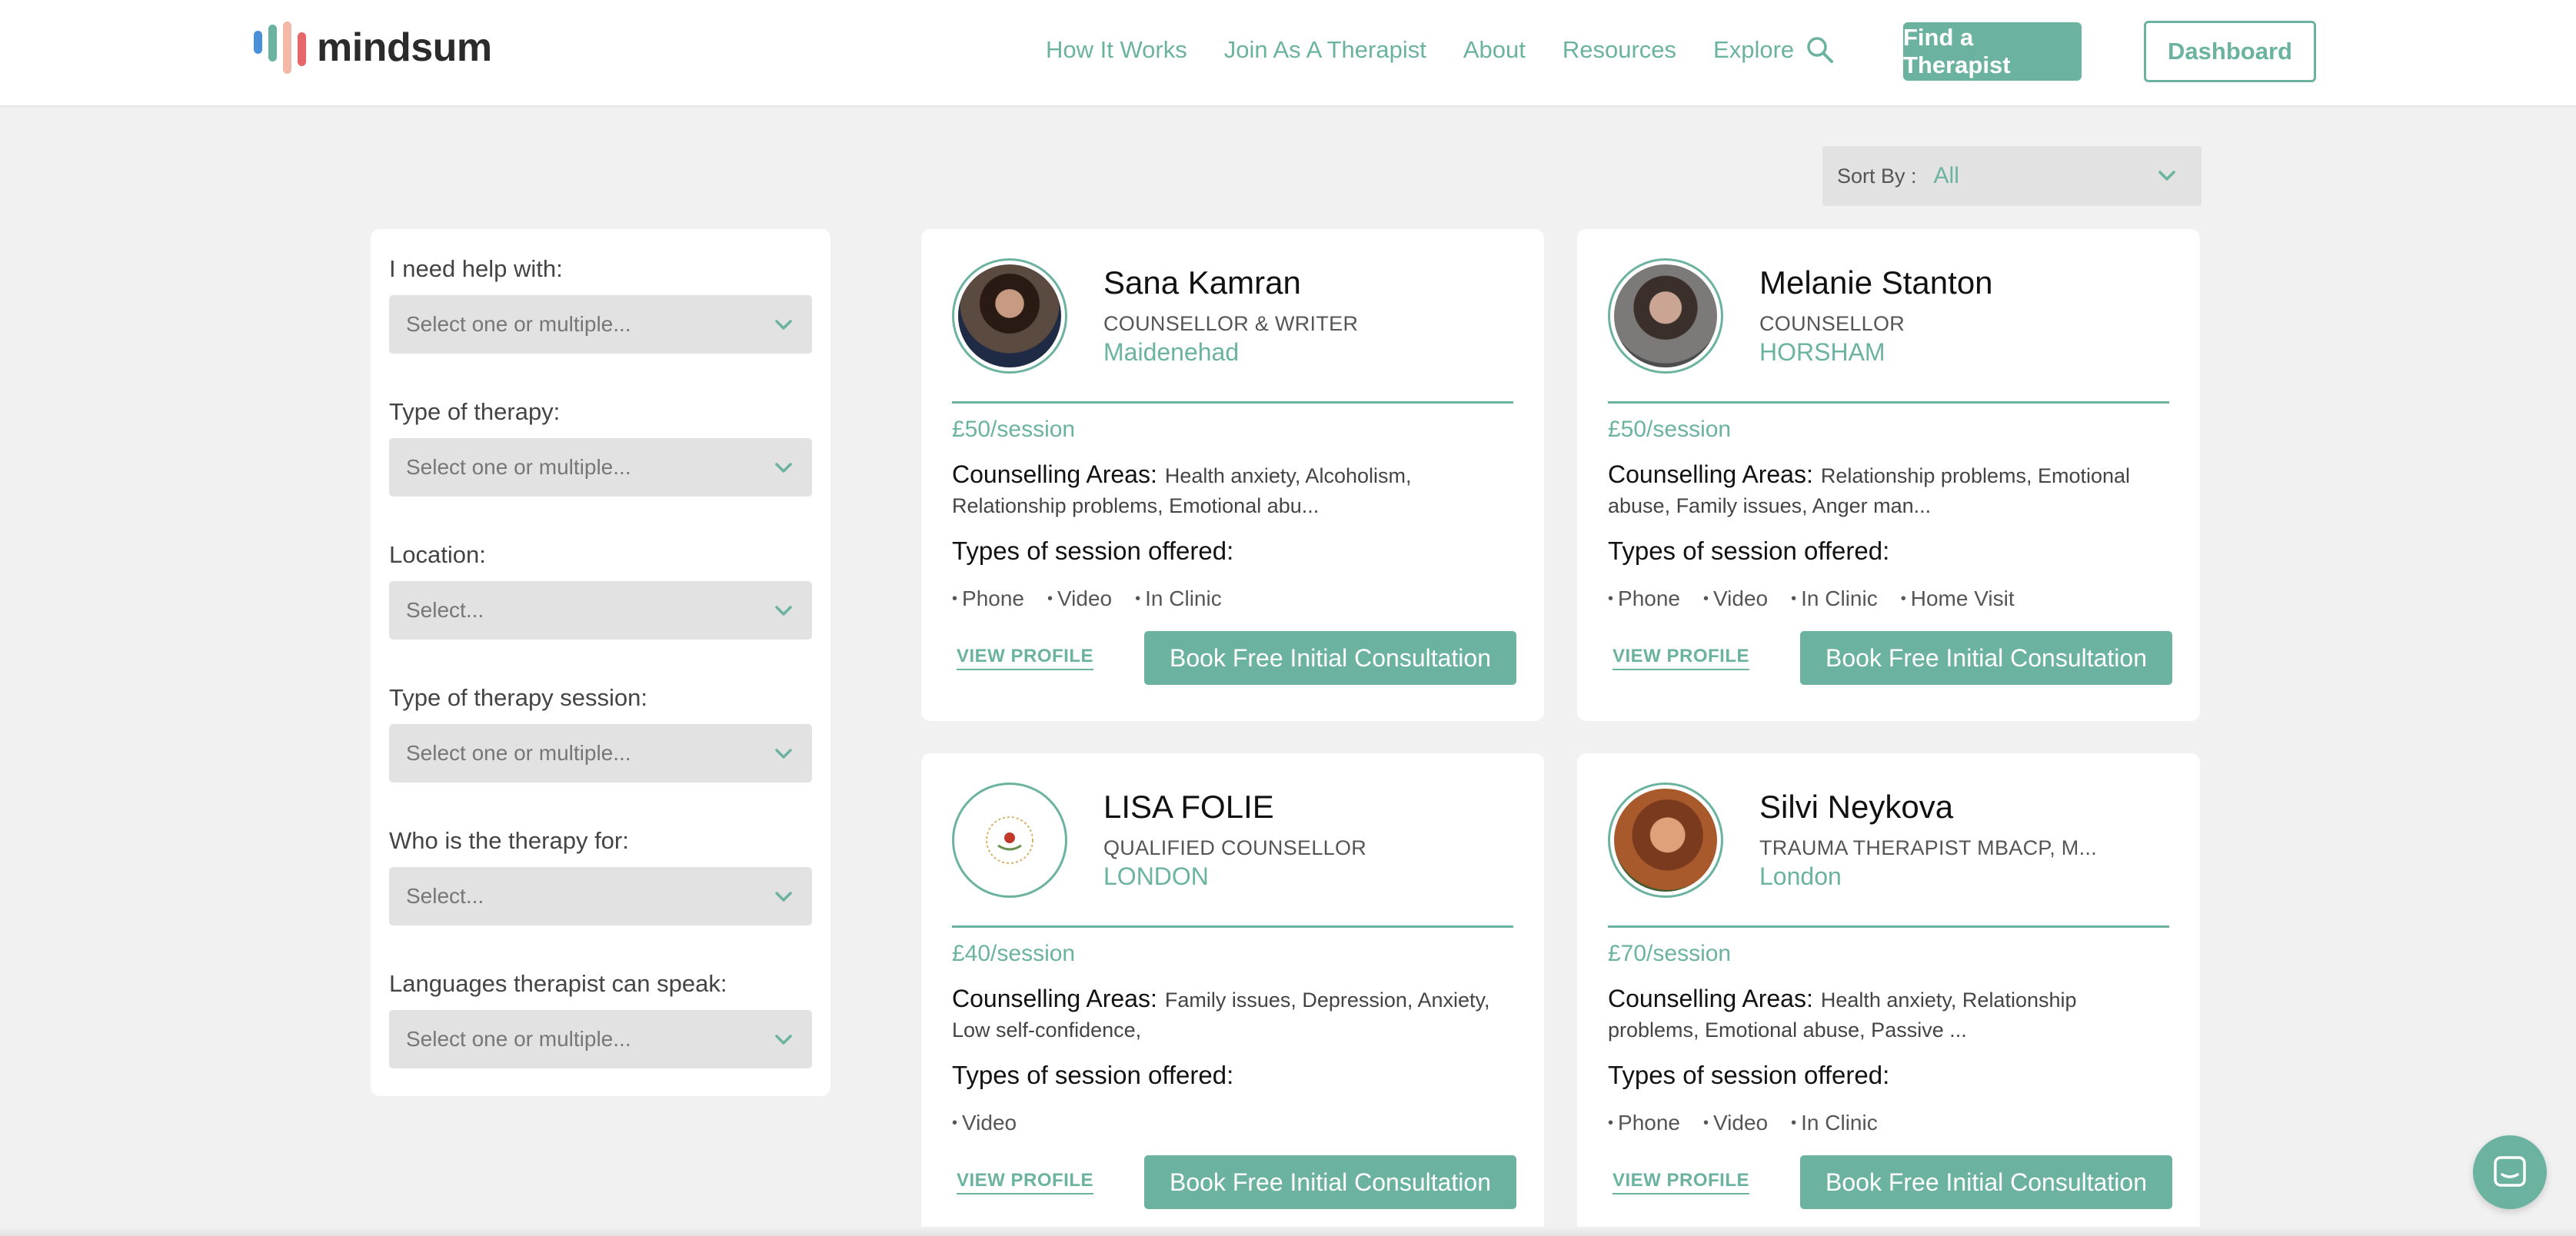 Image resolution: width=2576 pixels, height=1236 pixels. I want to click on therapist-title: QUALIFIED COUNSELLOR, so click(1235, 848).